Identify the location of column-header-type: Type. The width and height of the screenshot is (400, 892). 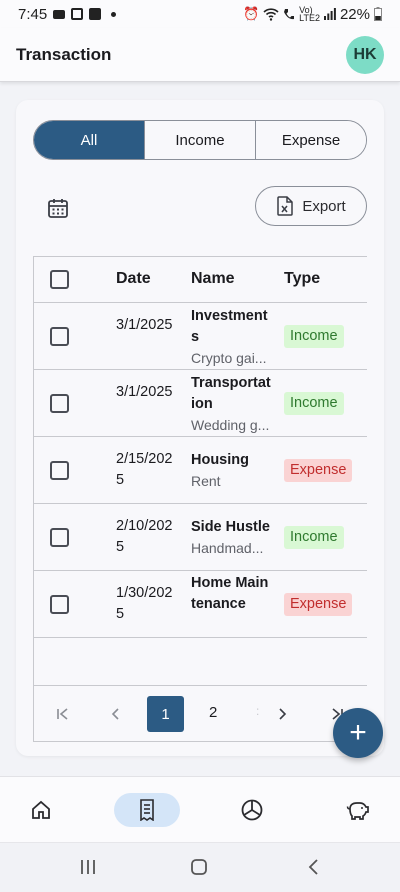
(302, 278).